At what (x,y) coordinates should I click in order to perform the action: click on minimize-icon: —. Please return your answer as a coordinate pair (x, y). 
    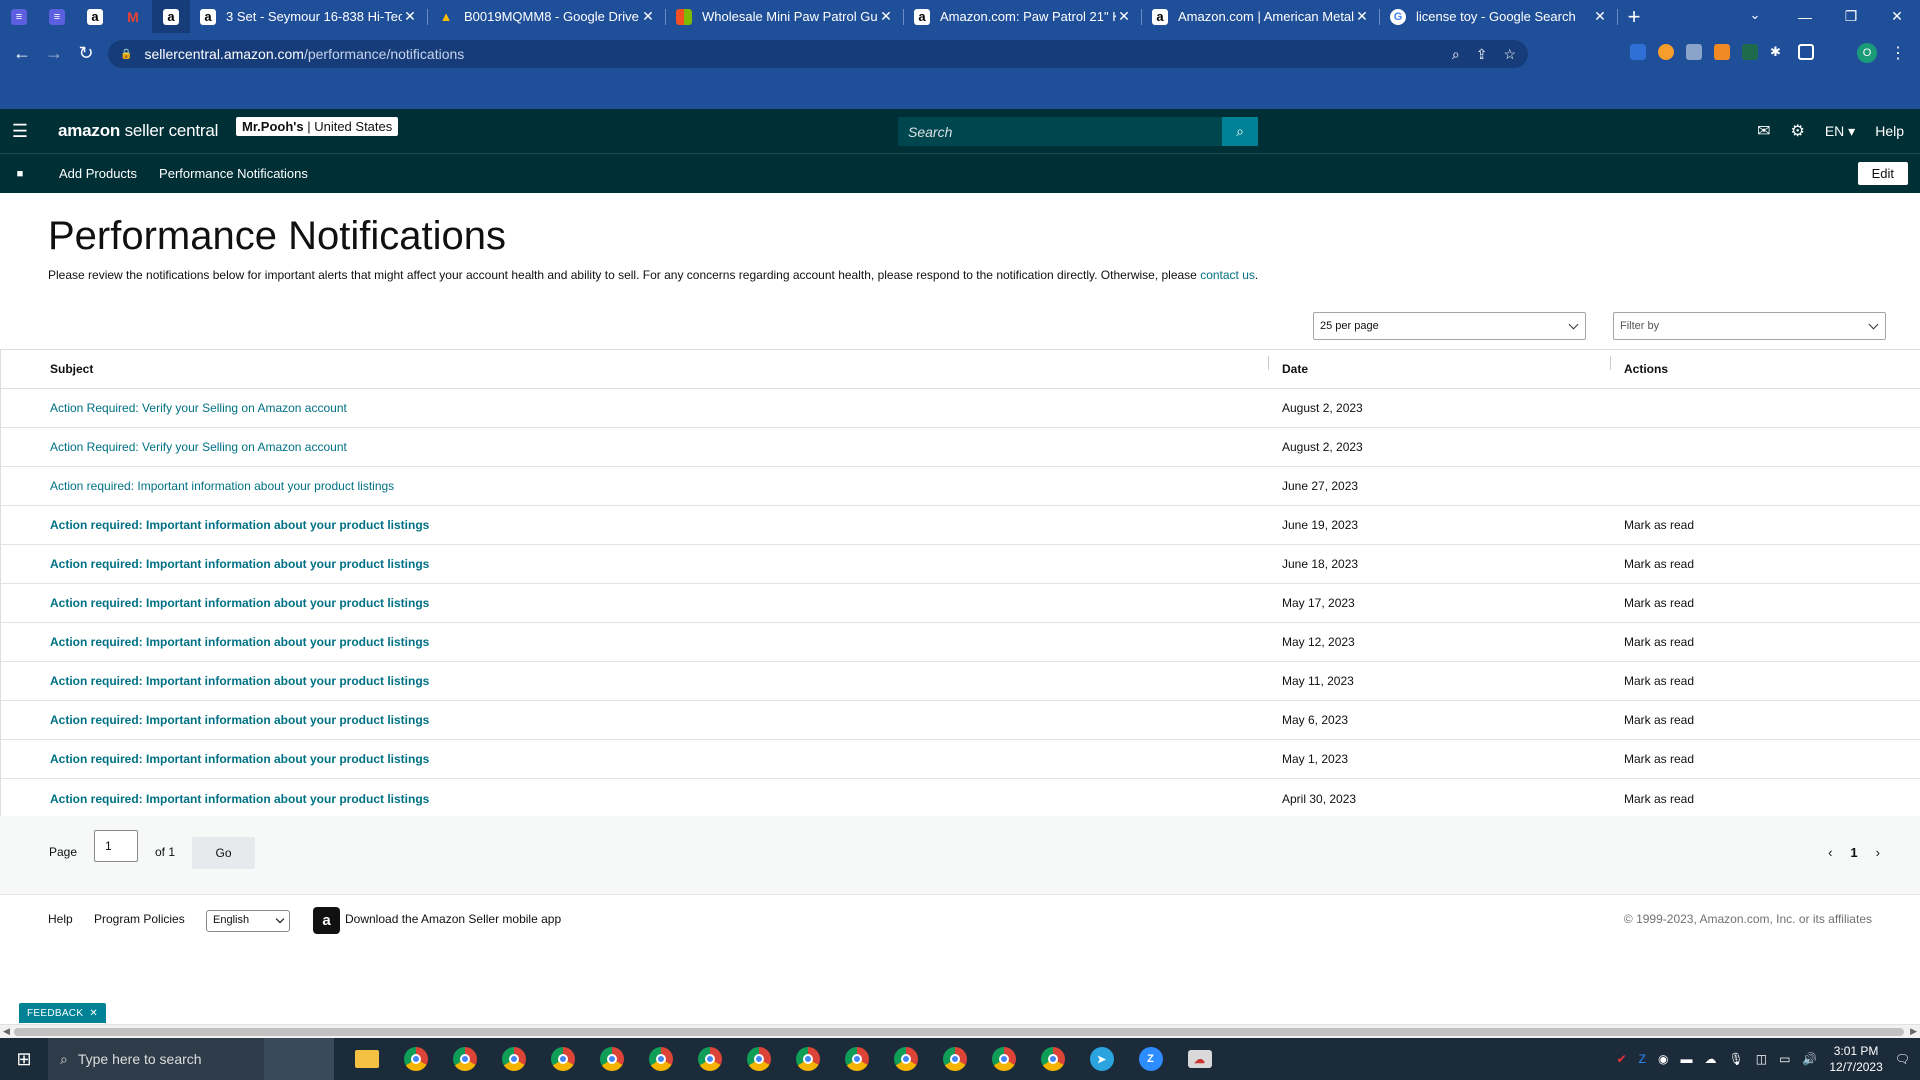
    Looking at the image, I should click on (1805, 16).